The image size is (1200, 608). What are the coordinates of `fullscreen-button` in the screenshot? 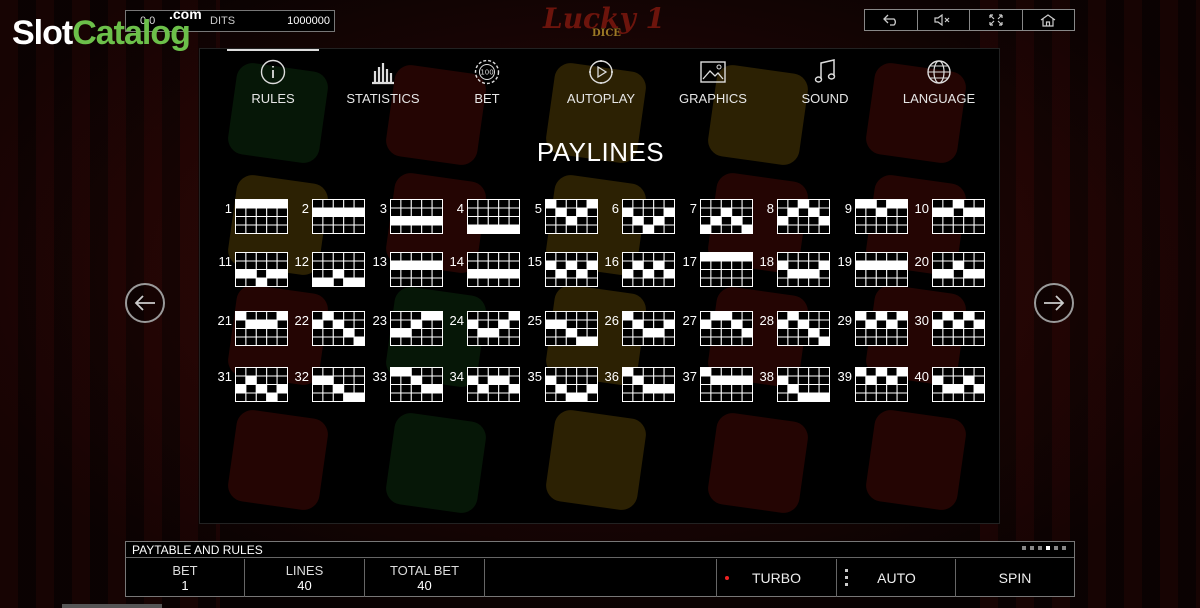 It's located at (996, 20).